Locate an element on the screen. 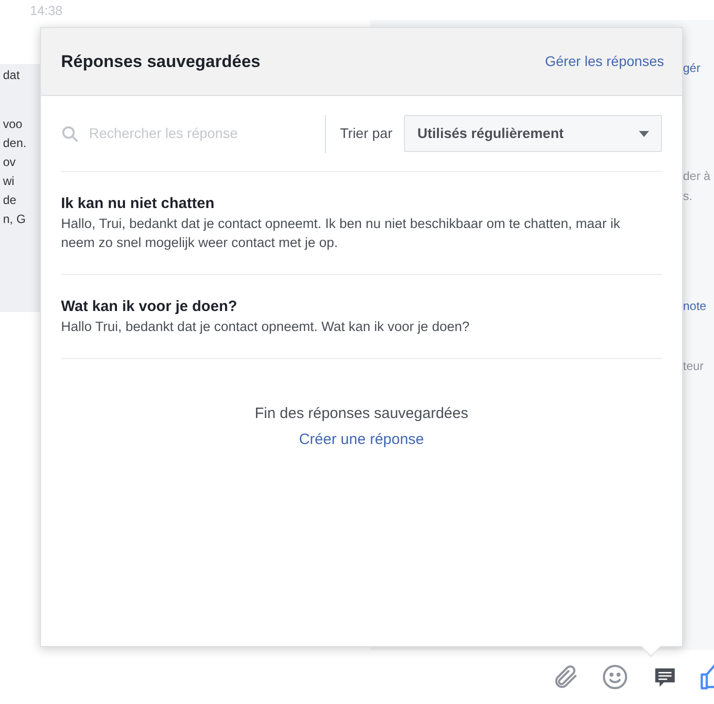 This screenshot has width=714, height=704. caret-icon is located at coordinates (644, 133).